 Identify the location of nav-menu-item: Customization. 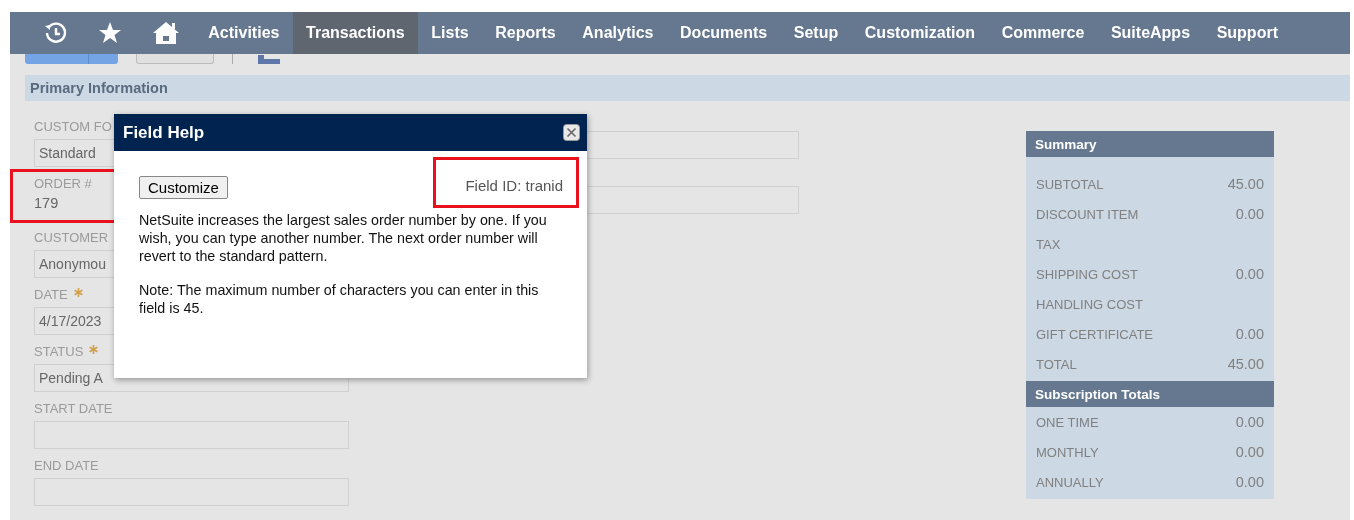
(920, 33).